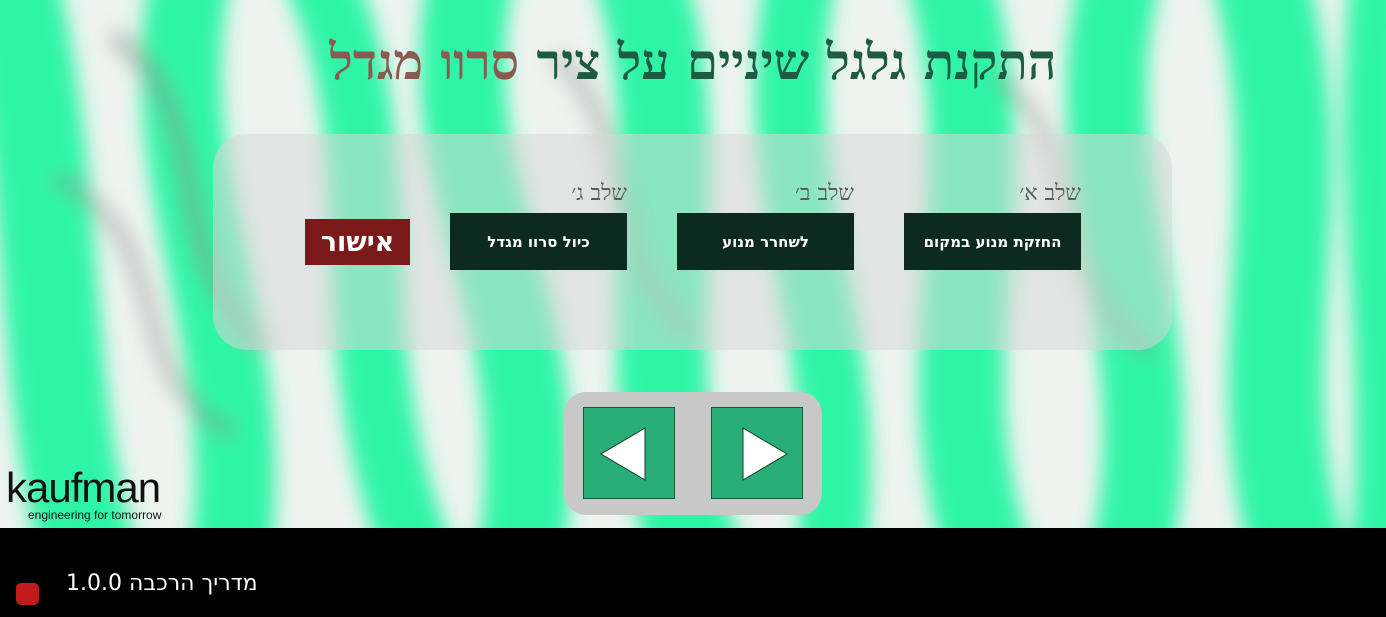  What do you see at coordinates (538, 241) in the screenshot?
I see `step-c-button: כיול סרוו מגדל` at bounding box center [538, 241].